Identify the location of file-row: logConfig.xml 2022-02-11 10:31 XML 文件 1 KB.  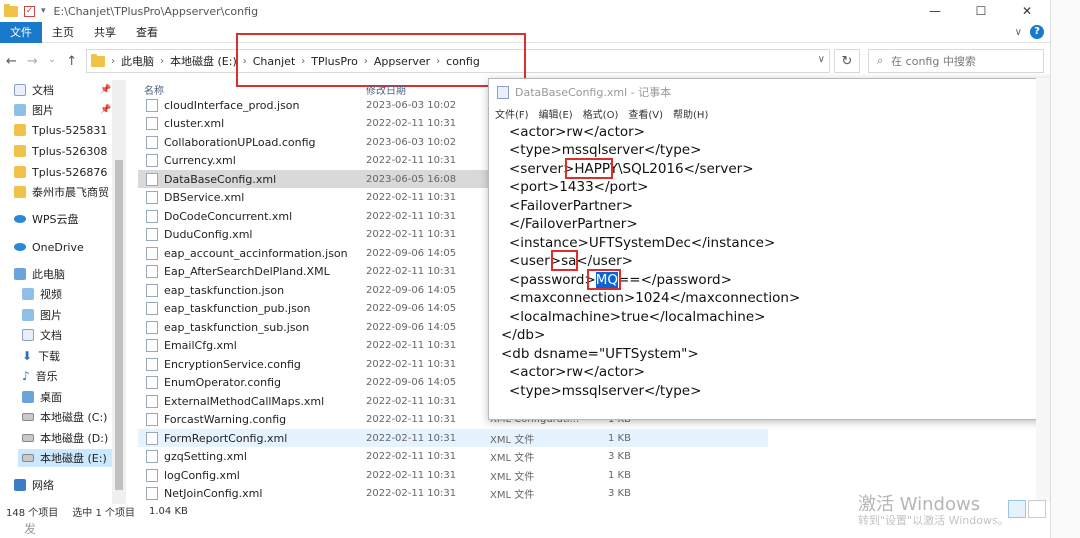
(453, 475).